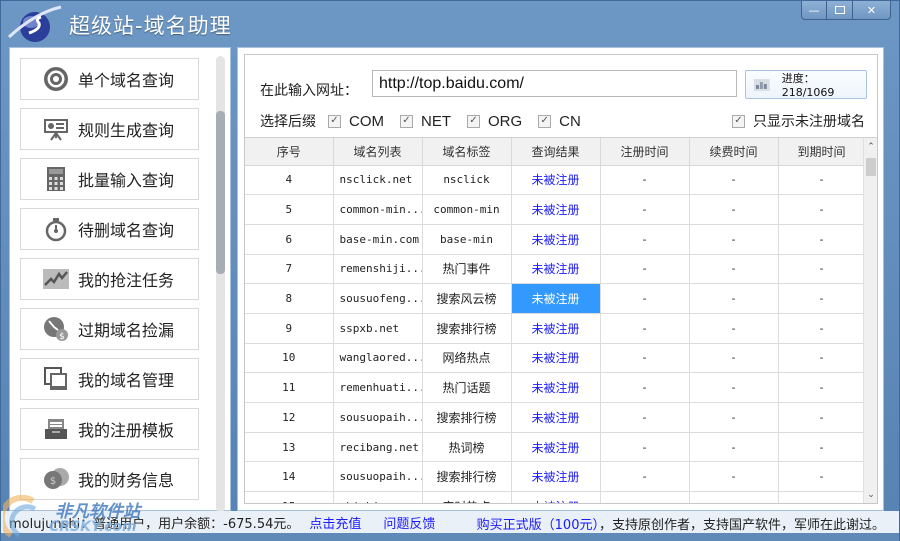  I want to click on maximize-button, so click(840, 10).